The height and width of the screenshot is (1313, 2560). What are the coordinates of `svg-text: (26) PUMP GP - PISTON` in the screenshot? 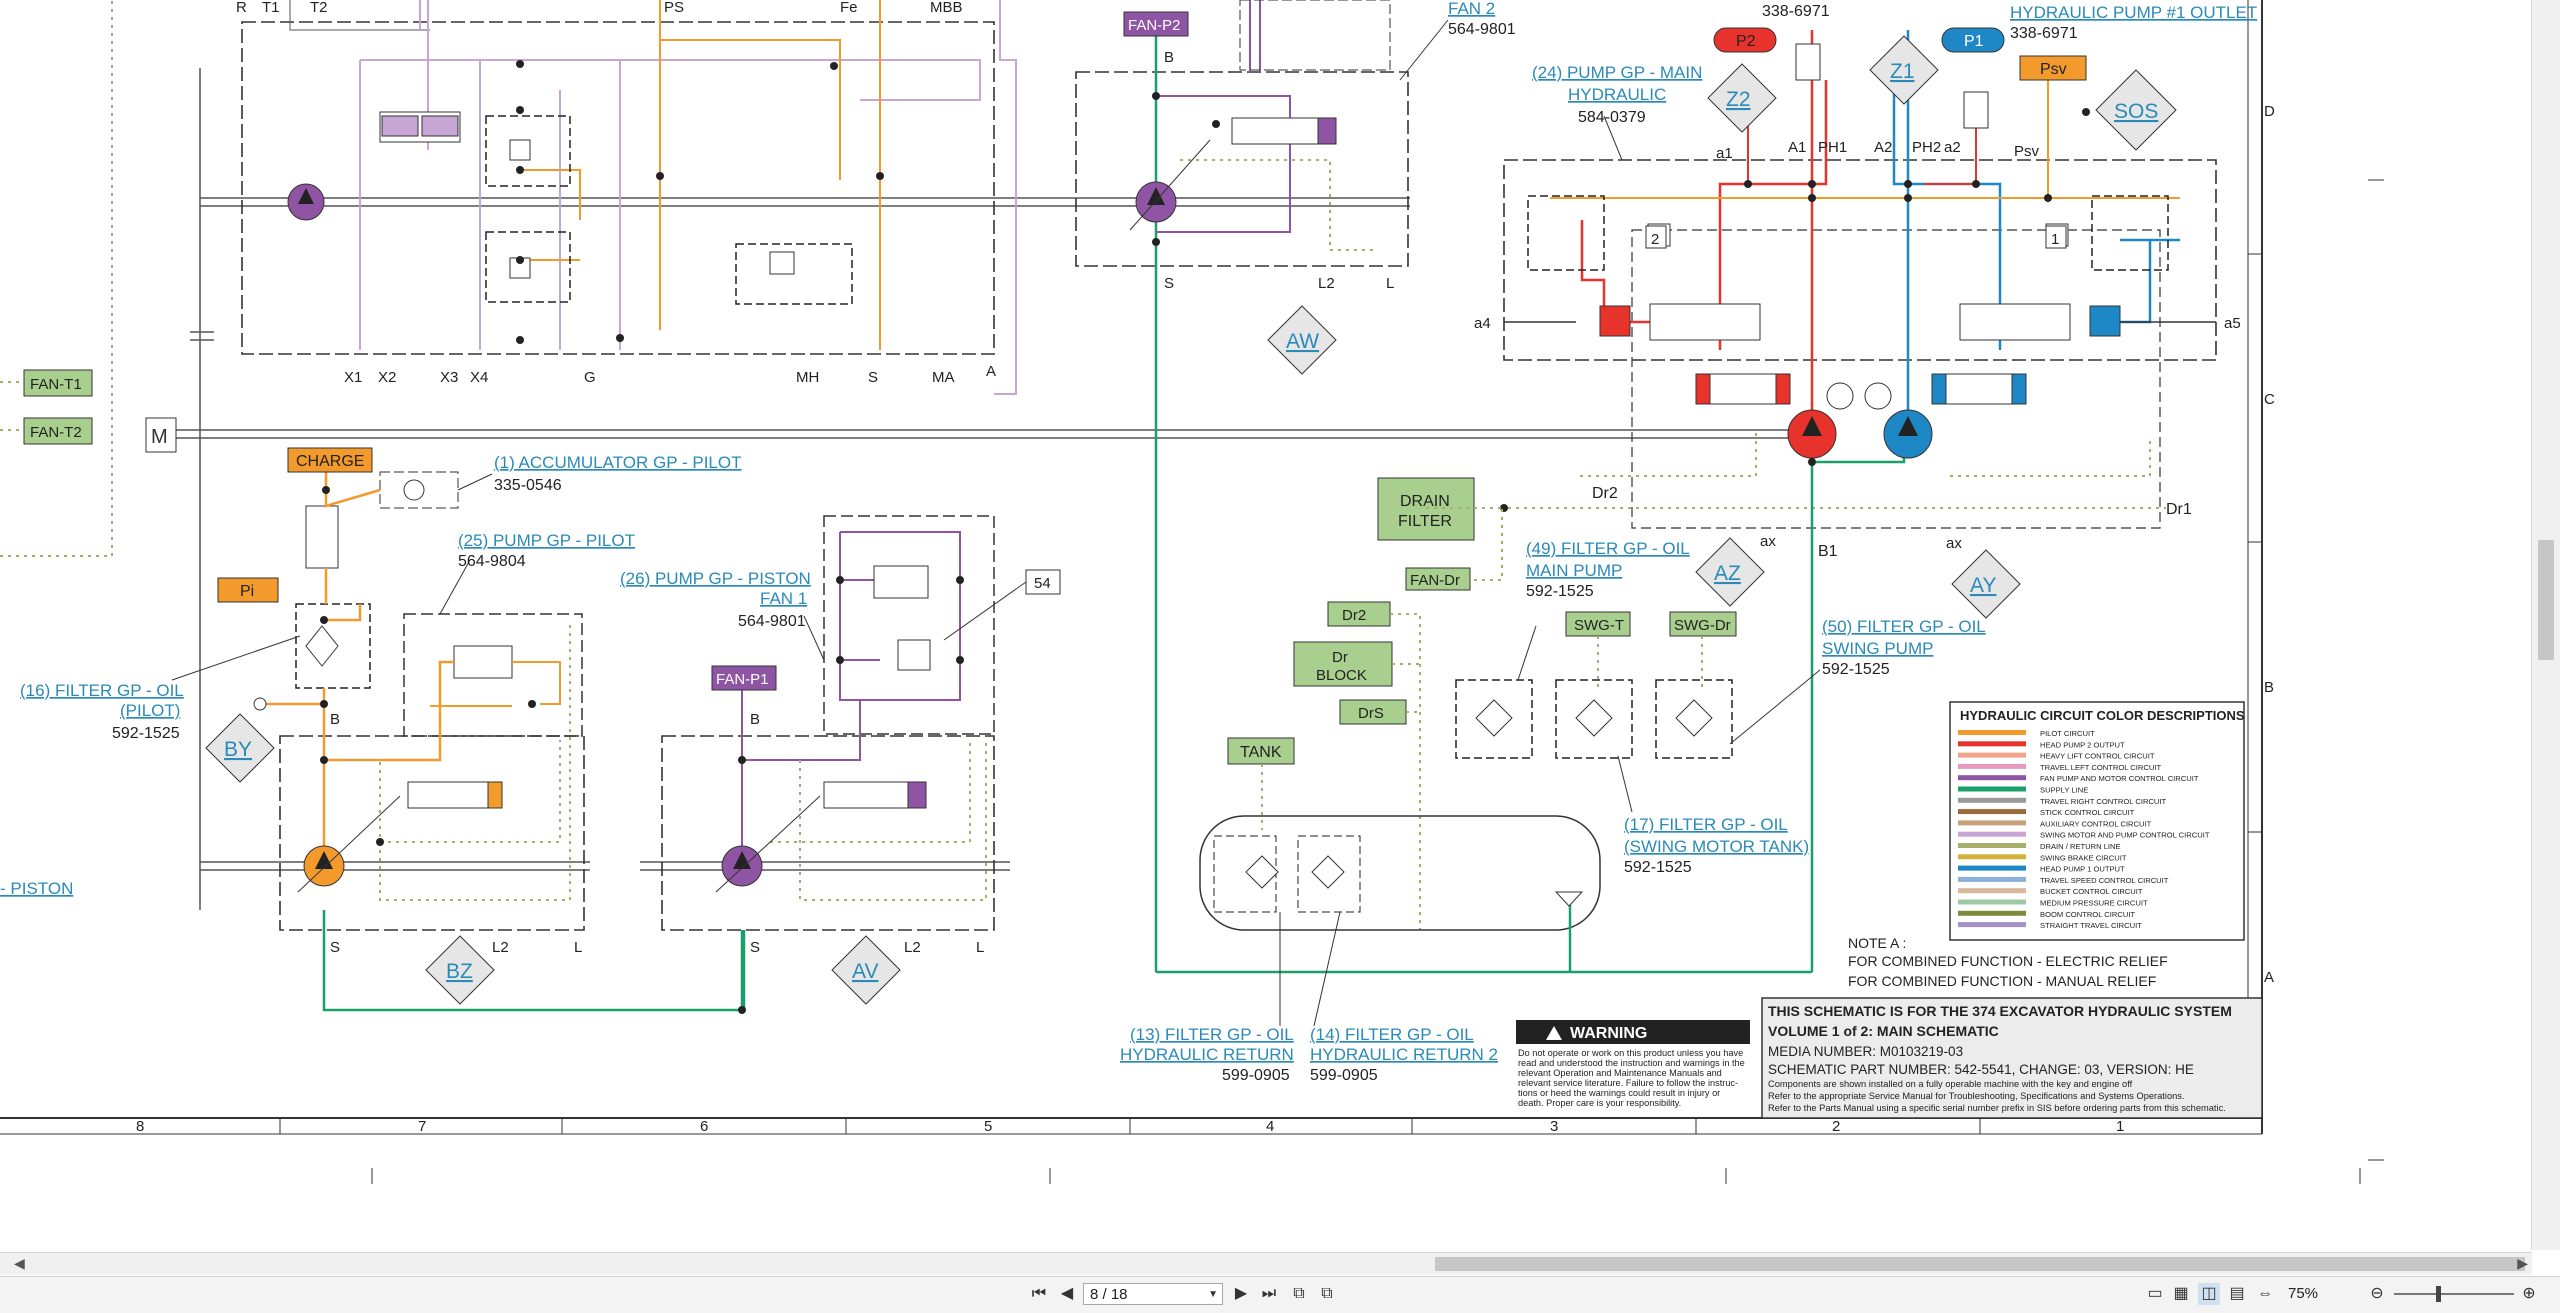 It's located at (715, 578).